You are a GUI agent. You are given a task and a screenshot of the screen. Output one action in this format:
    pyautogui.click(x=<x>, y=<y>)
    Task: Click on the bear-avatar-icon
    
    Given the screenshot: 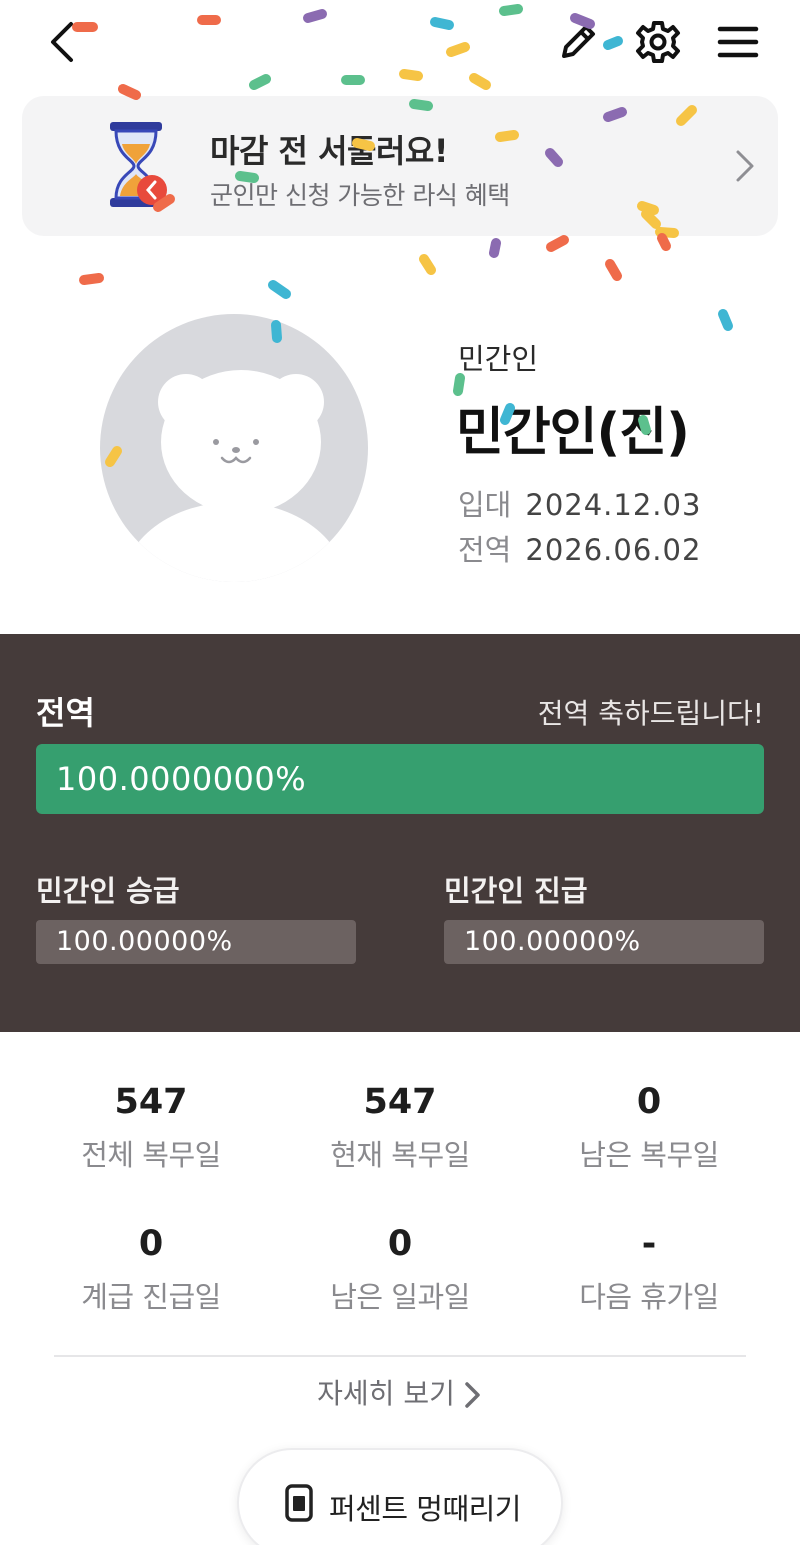 What is the action you would take?
    pyautogui.click(x=234, y=476)
    